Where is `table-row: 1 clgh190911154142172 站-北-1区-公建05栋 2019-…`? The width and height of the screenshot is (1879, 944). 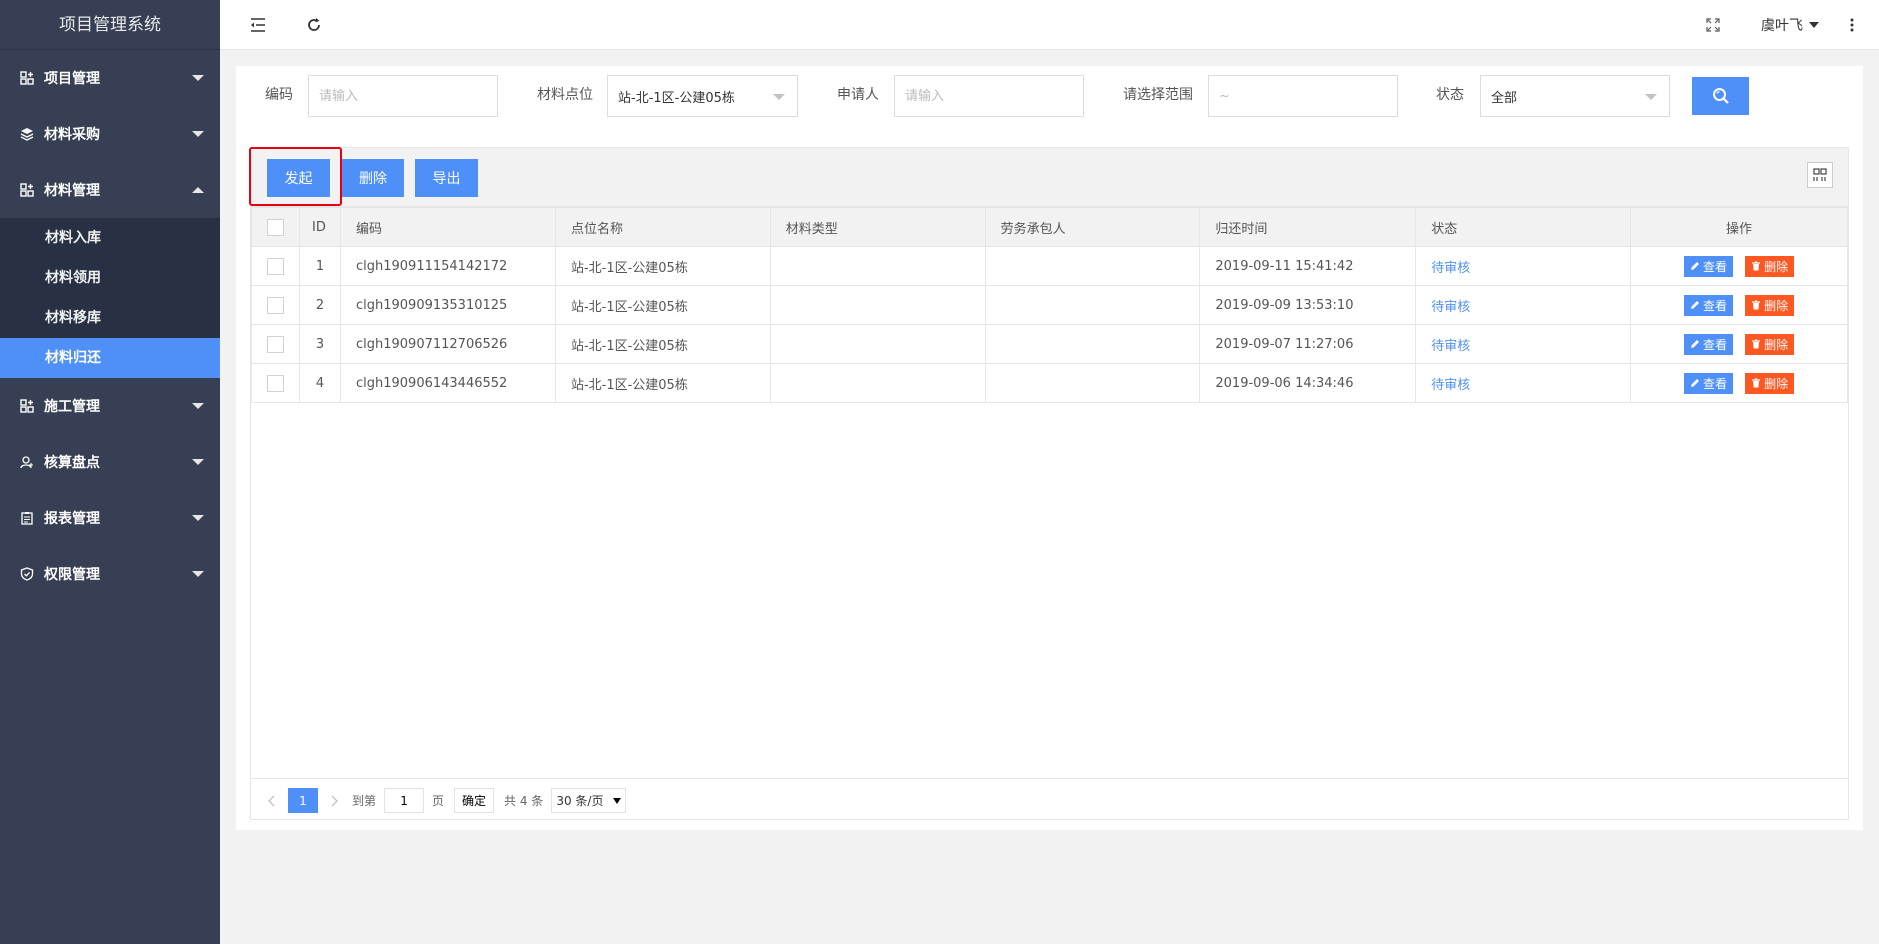 table-row: 1 clgh190911154142172 站-北-1区-公建05栋 2019-… is located at coordinates (1049, 266).